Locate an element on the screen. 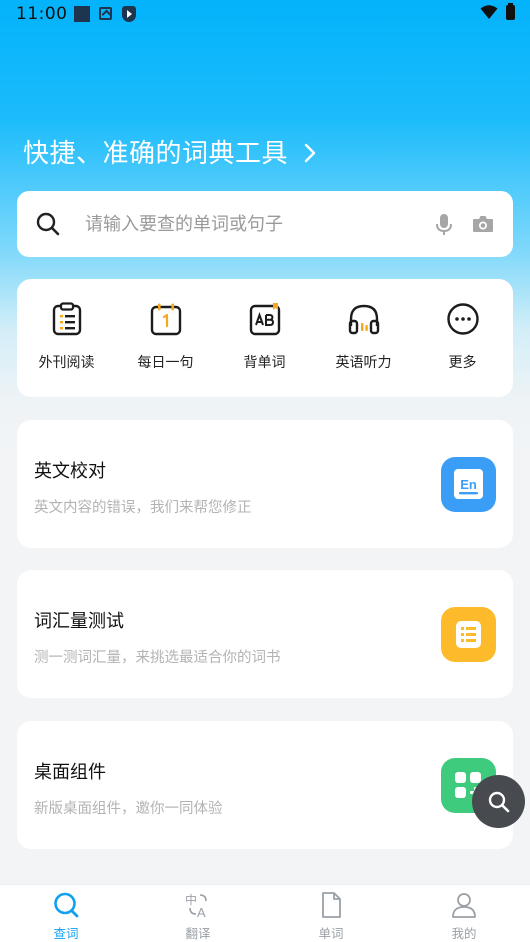  calendar-icon is located at coordinates (166, 319).